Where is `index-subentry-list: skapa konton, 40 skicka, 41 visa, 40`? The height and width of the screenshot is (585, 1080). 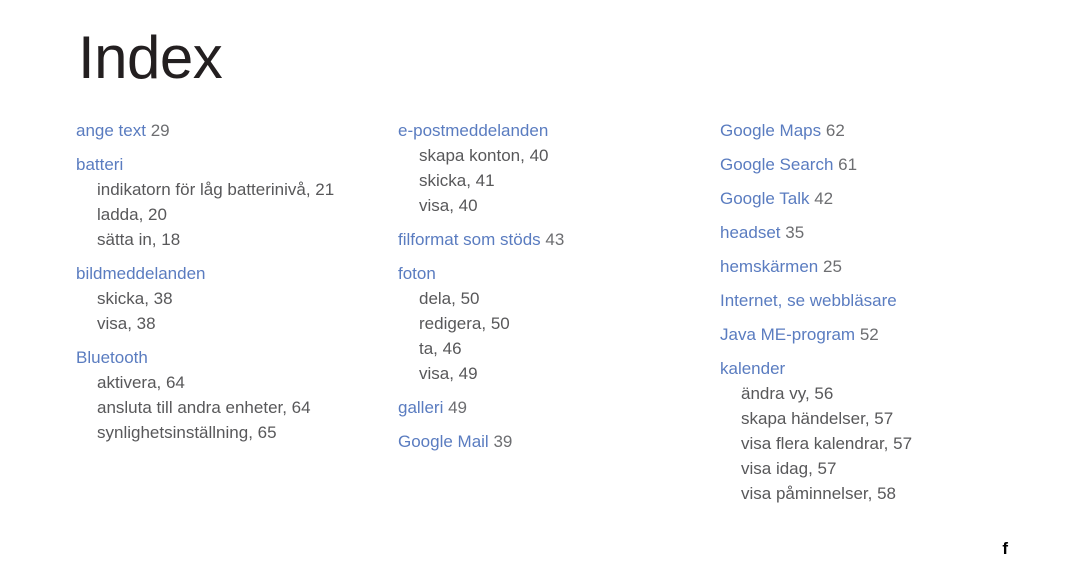 index-subentry-list: skapa konton, 40 skicka, 41 visa, 40 is located at coordinates (548, 180).